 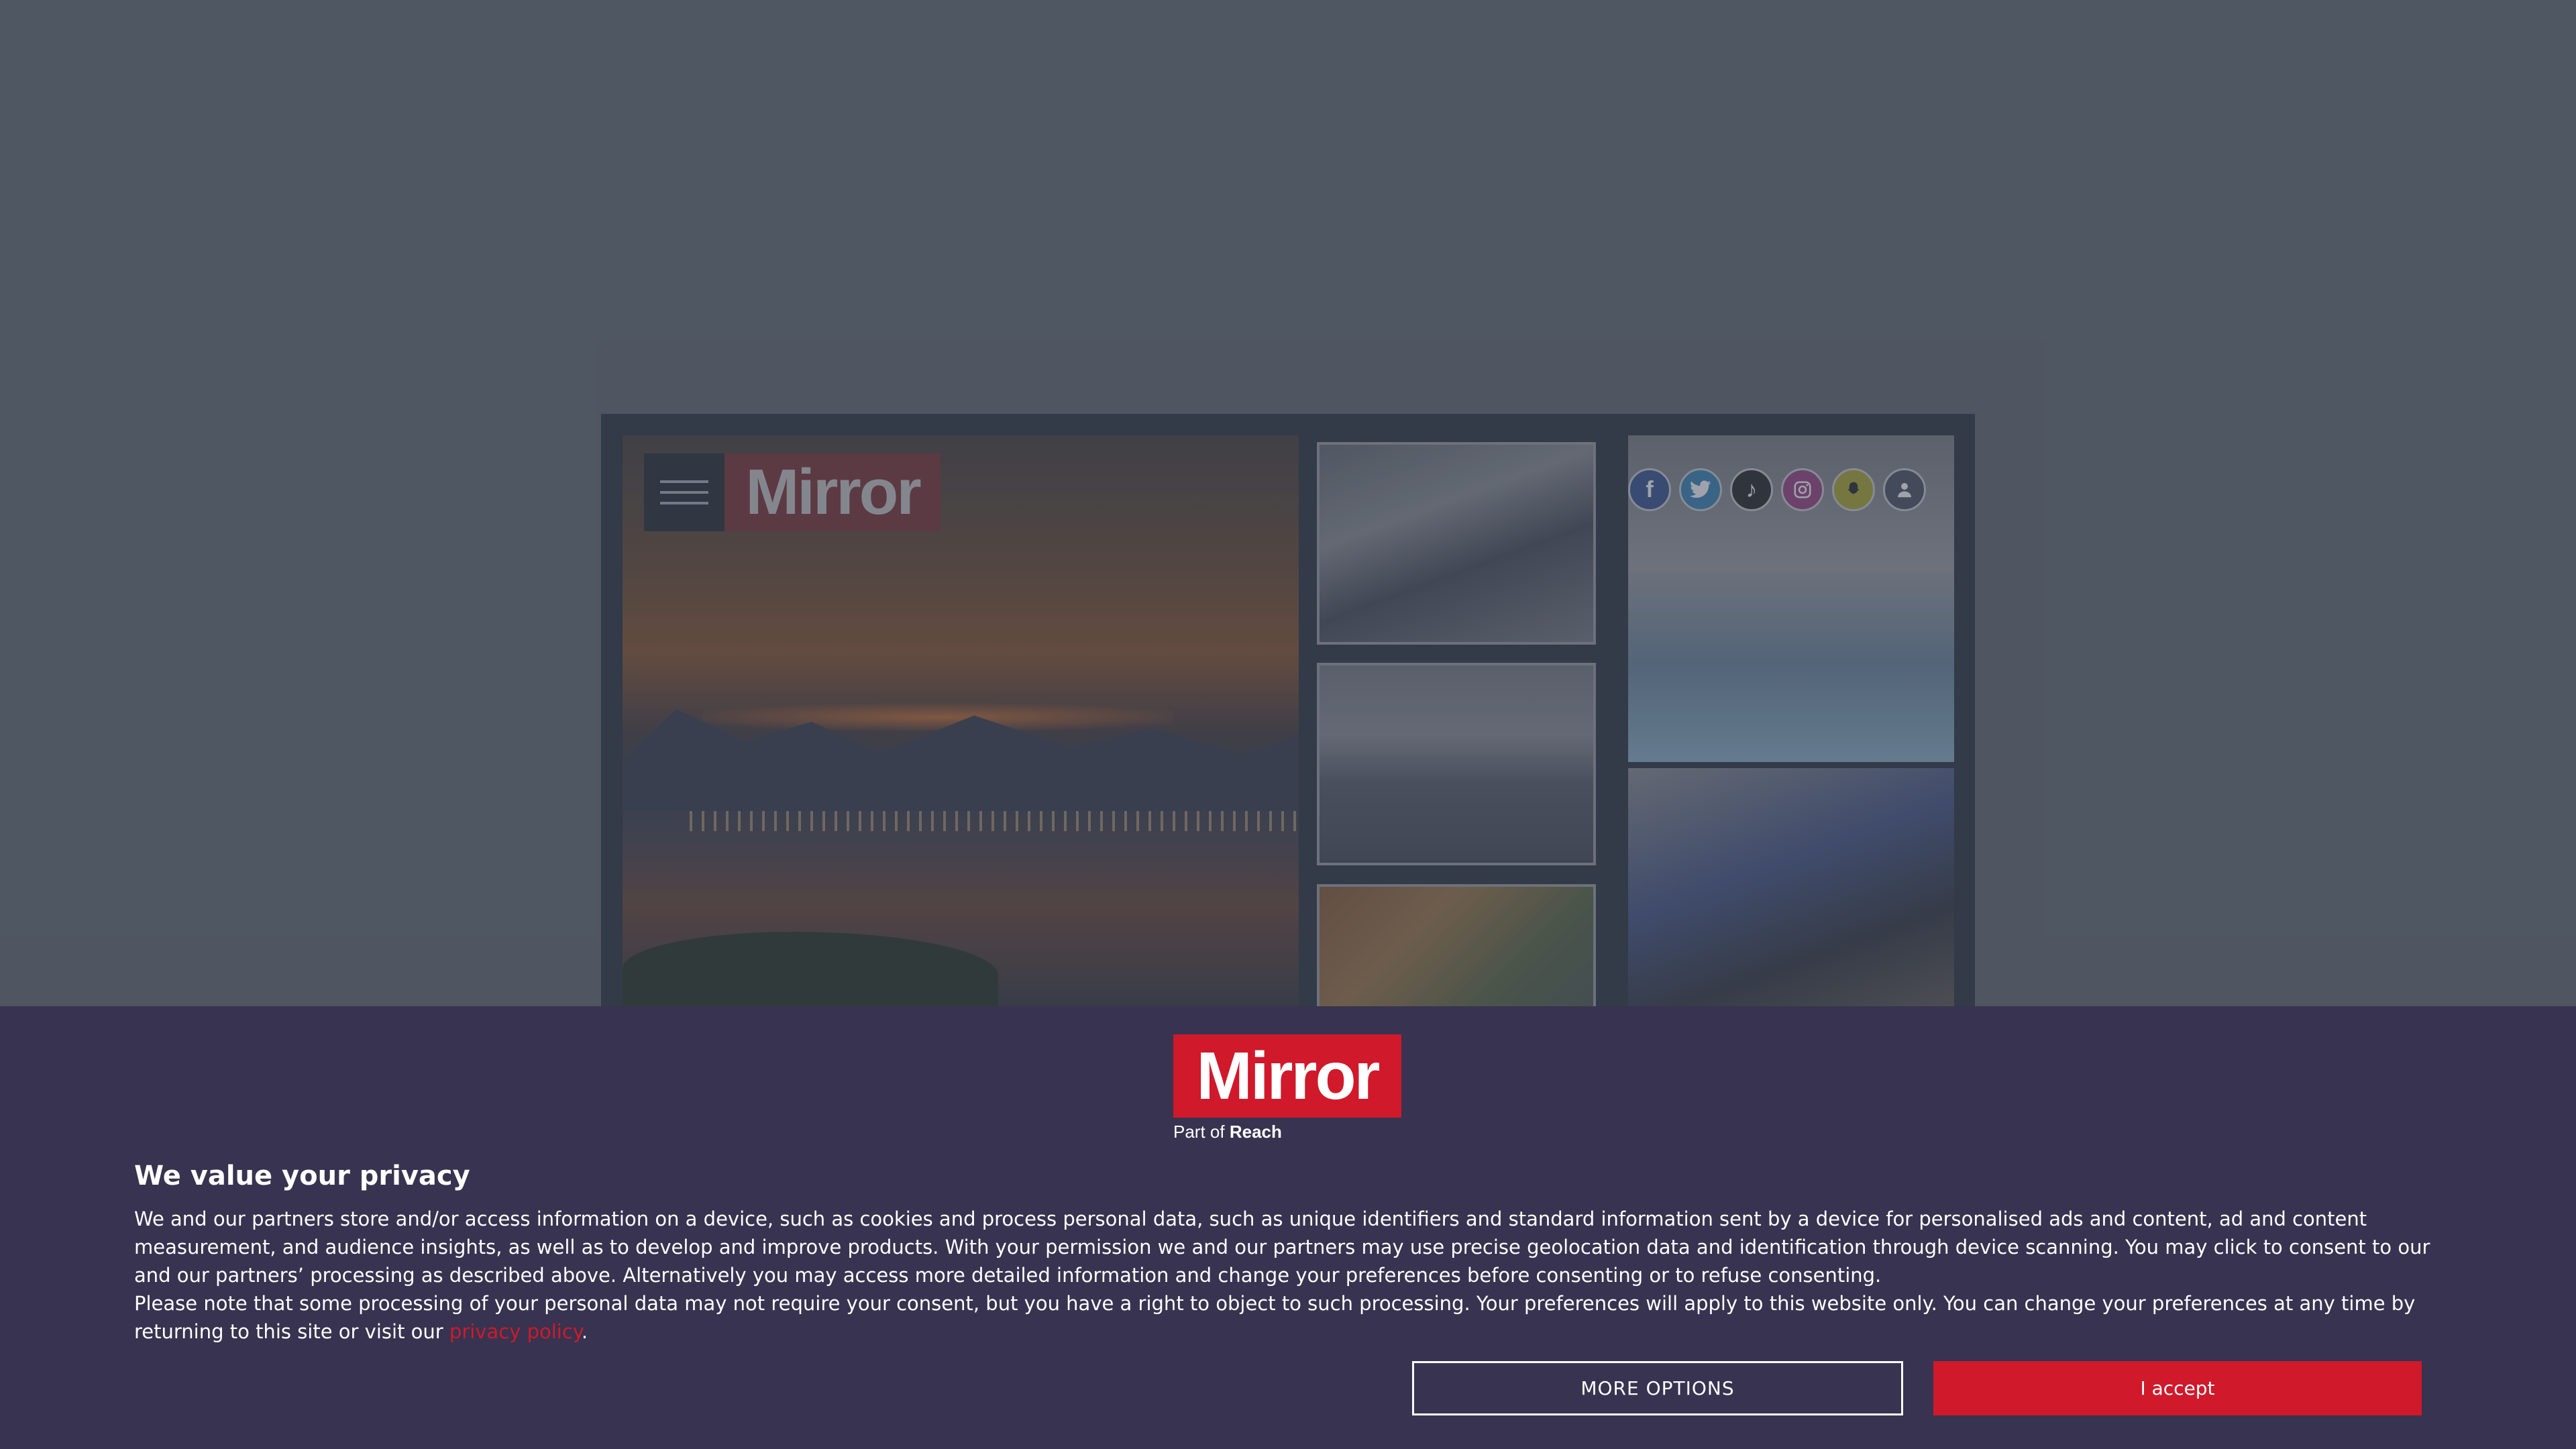 I want to click on more-options-button: MORE OPTIONS, so click(x=1657, y=1388).